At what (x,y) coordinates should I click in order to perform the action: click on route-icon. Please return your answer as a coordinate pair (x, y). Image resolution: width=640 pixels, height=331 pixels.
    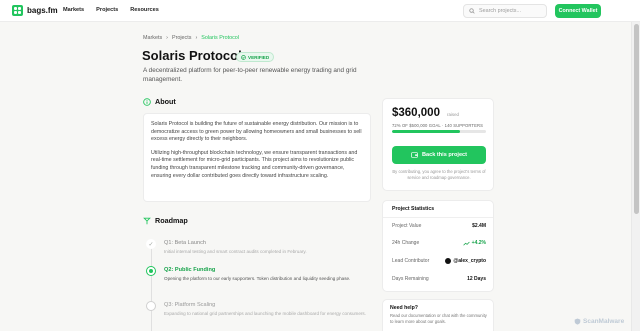
    Looking at the image, I should click on (147, 220).